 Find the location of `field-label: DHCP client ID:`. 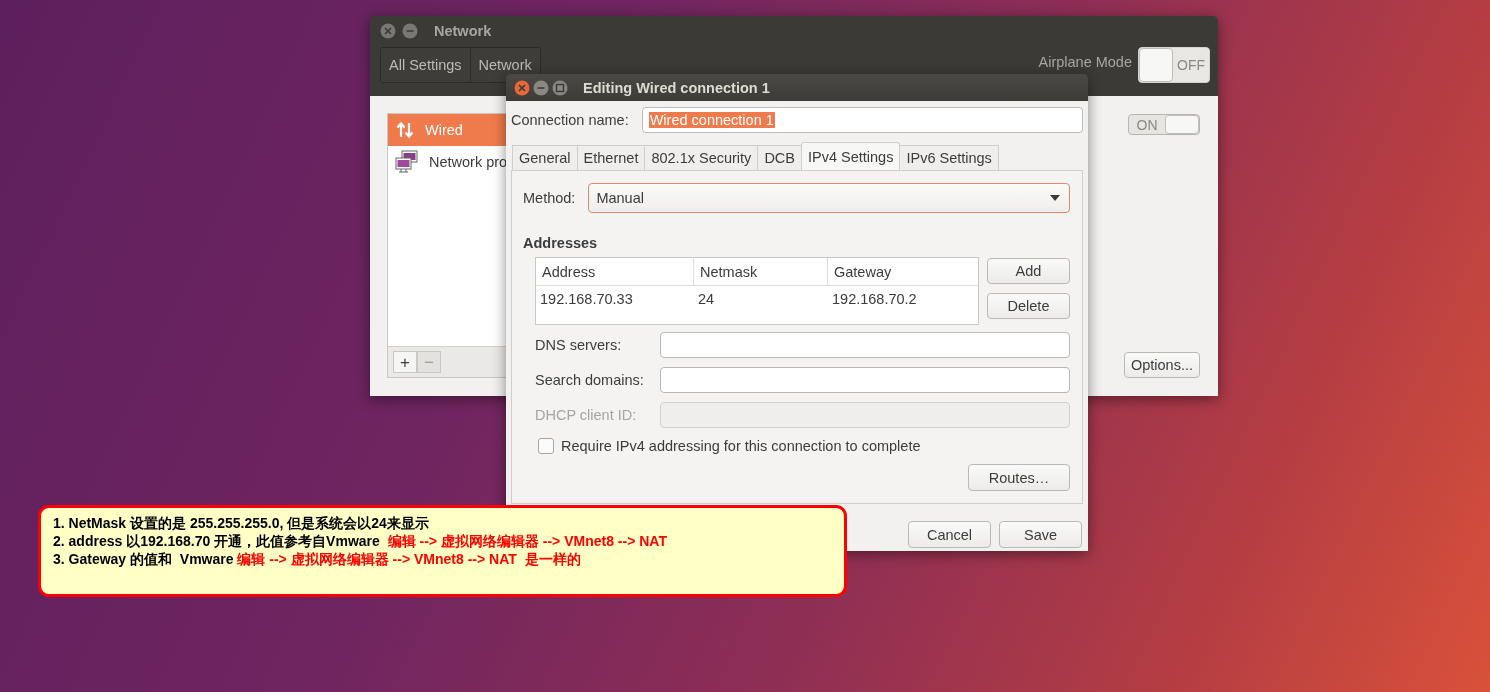

field-label: DHCP client ID: is located at coordinates (586, 415).